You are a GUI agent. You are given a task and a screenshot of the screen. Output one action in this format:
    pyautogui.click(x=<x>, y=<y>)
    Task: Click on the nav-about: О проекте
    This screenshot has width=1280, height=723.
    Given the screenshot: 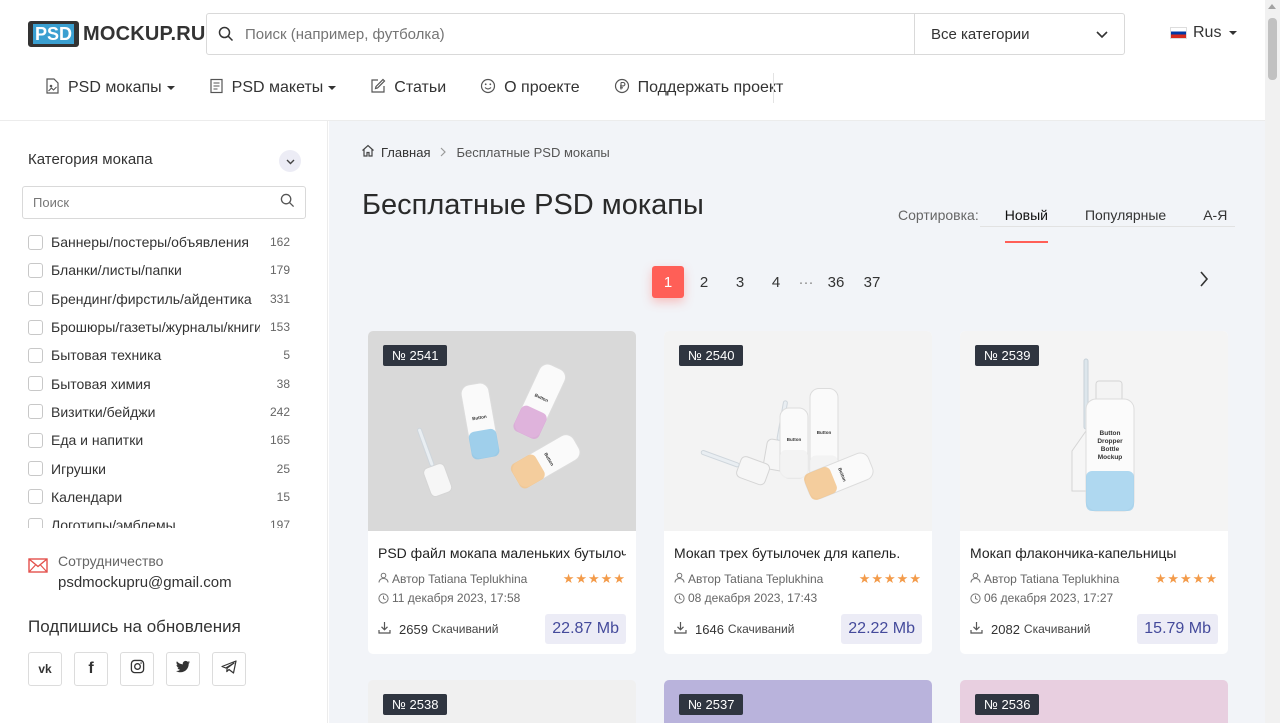 What is the action you would take?
    pyautogui.click(x=530, y=88)
    